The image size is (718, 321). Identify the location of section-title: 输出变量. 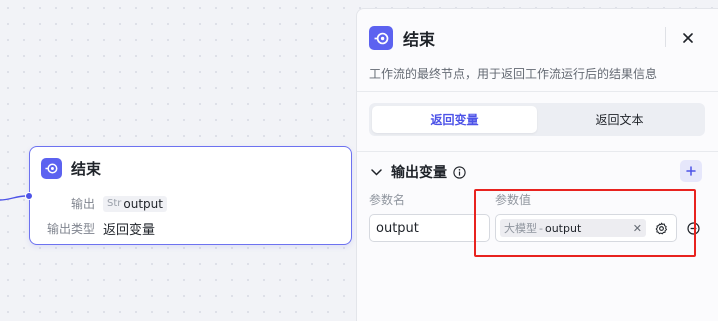
(419, 173).